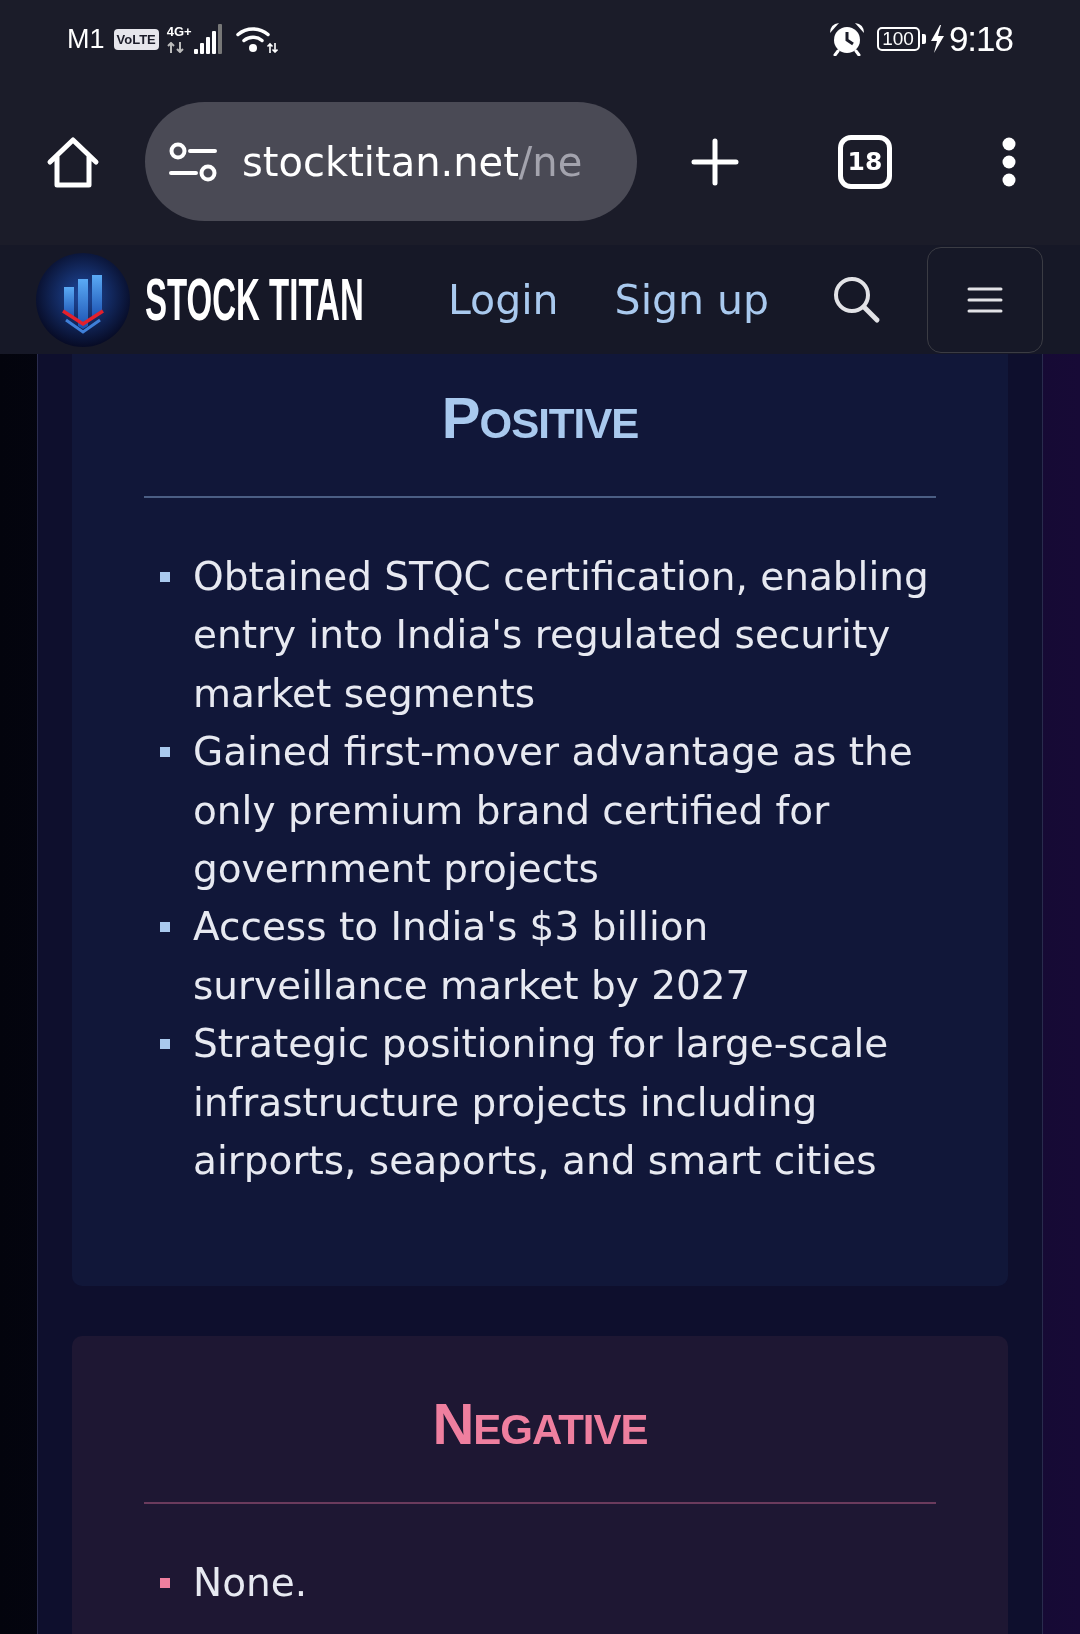  Describe the element at coordinates (1009, 161) in the screenshot. I see `overflow-menu-icon` at that location.